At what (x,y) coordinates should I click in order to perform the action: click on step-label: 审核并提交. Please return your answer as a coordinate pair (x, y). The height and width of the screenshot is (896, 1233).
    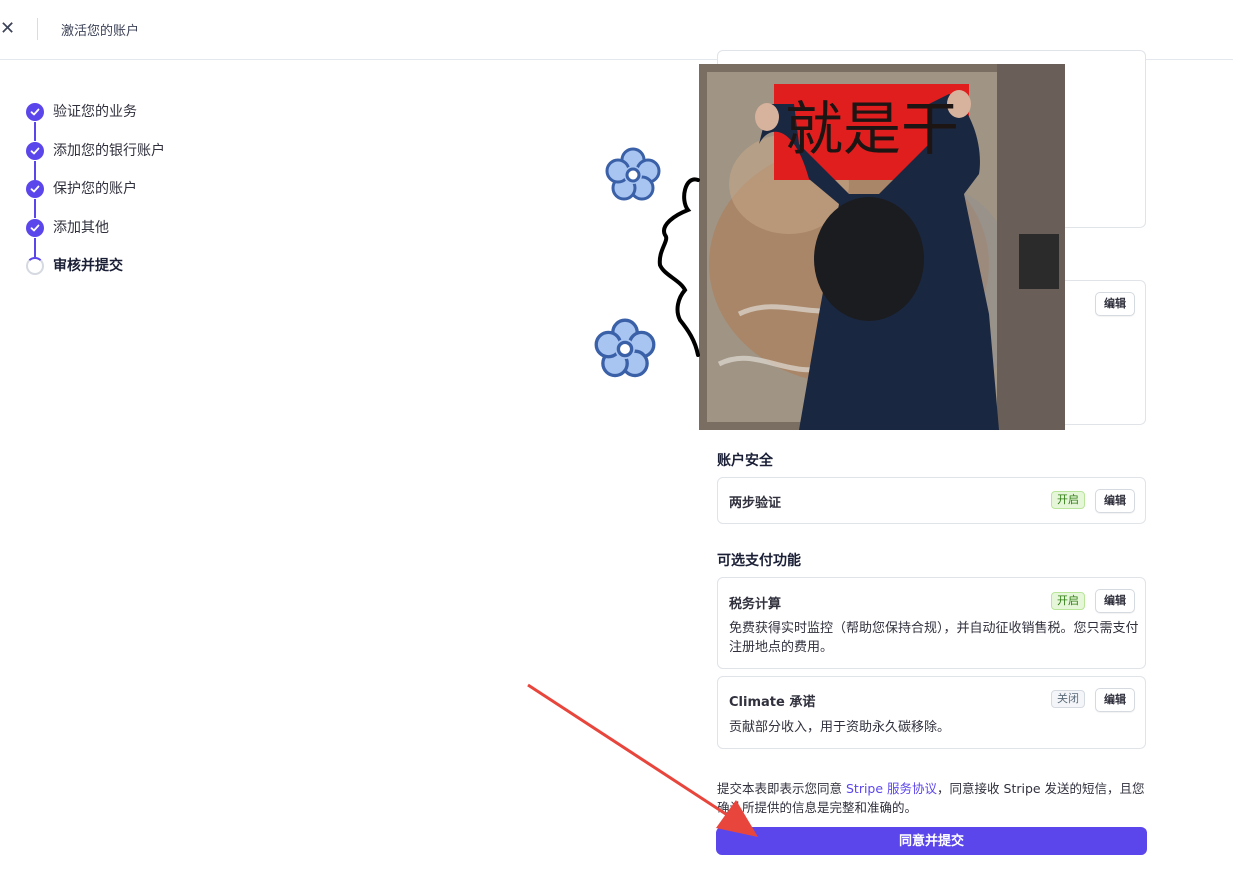
    Looking at the image, I should click on (88, 266).